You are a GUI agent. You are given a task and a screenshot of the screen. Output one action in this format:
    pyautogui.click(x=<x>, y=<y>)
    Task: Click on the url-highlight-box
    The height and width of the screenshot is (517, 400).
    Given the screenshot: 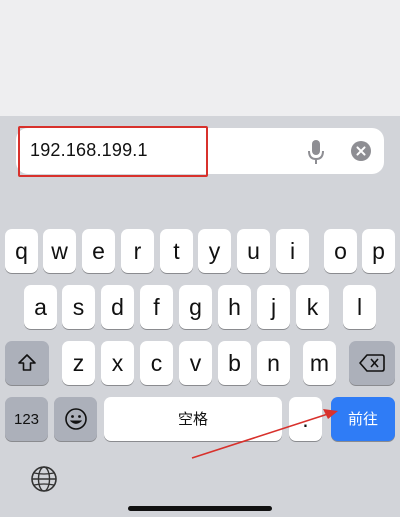 What is the action you would take?
    pyautogui.click(x=113, y=151)
    